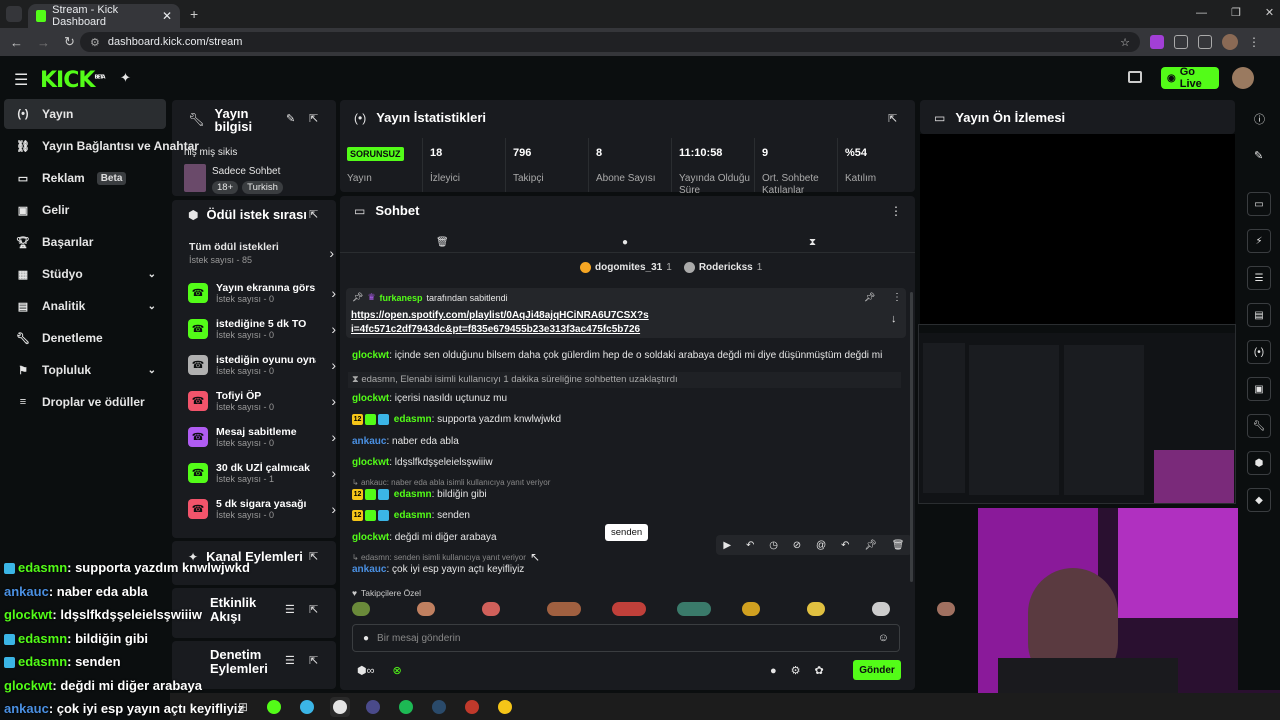 This screenshot has height=720, width=1280. What do you see at coordinates (1254, 42) in the screenshot?
I see `browser-menu-icon: ⋮` at bounding box center [1254, 42].